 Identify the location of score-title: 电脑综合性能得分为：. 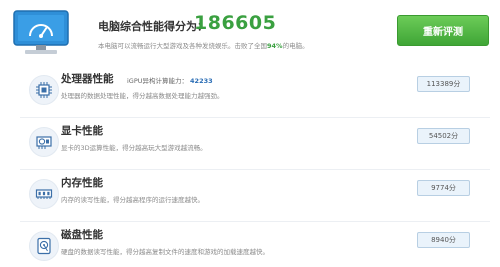
(153, 26).